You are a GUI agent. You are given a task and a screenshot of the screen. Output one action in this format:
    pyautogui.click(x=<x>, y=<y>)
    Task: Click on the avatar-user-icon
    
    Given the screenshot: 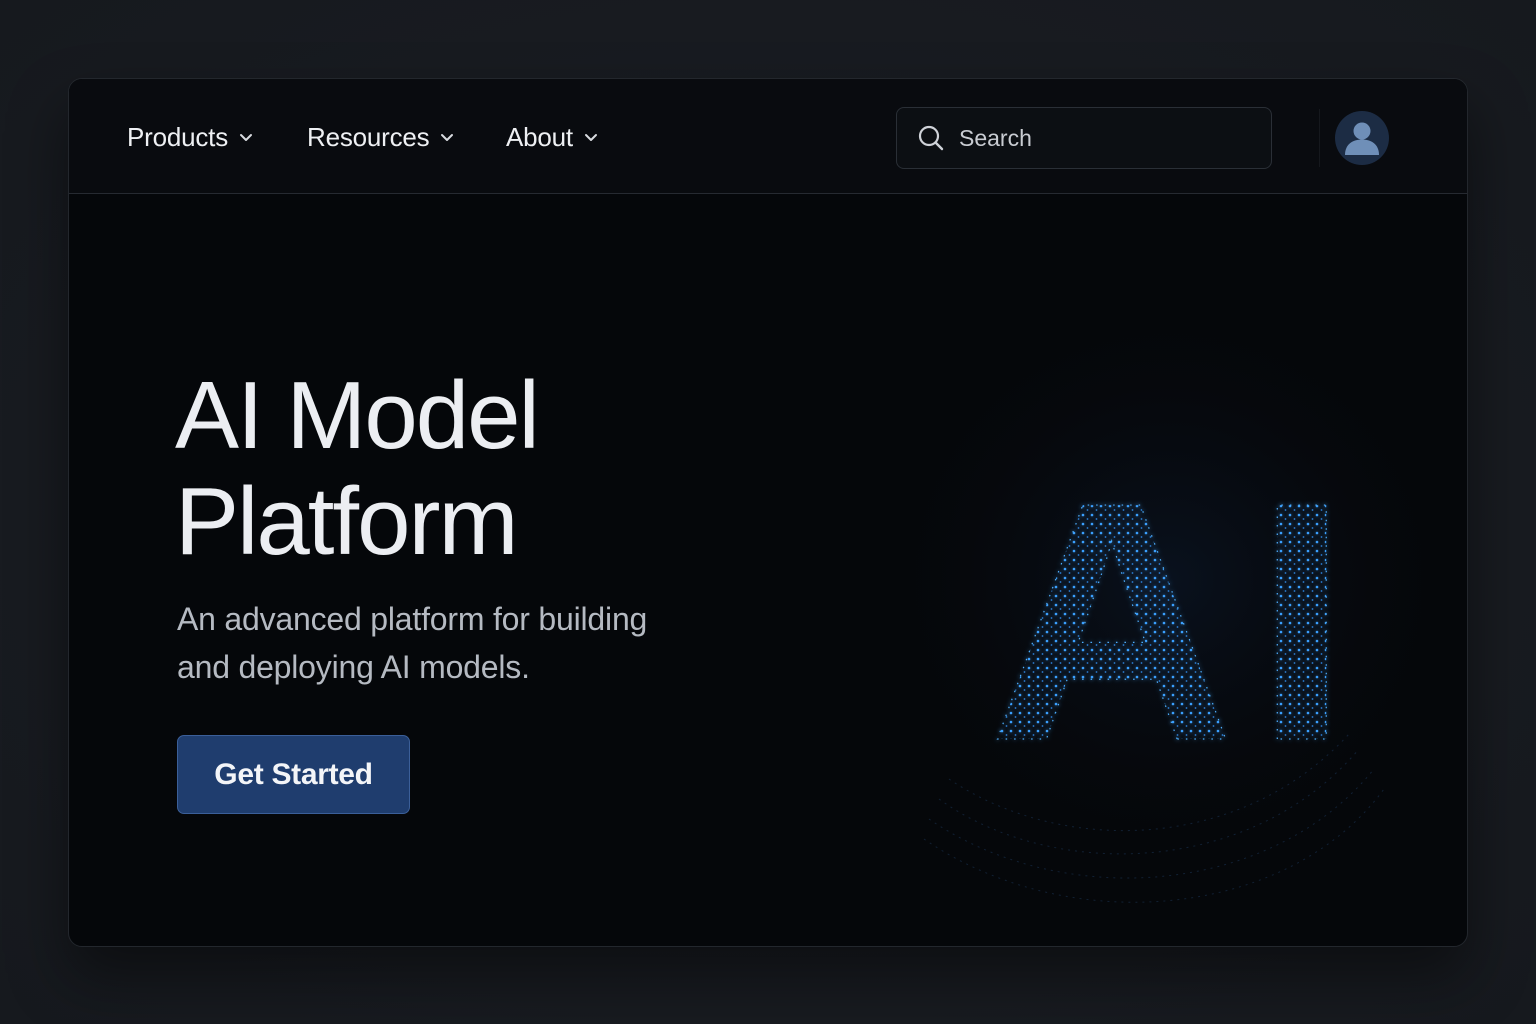 What is the action you would take?
    pyautogui.click(x=1362, y=138)
    